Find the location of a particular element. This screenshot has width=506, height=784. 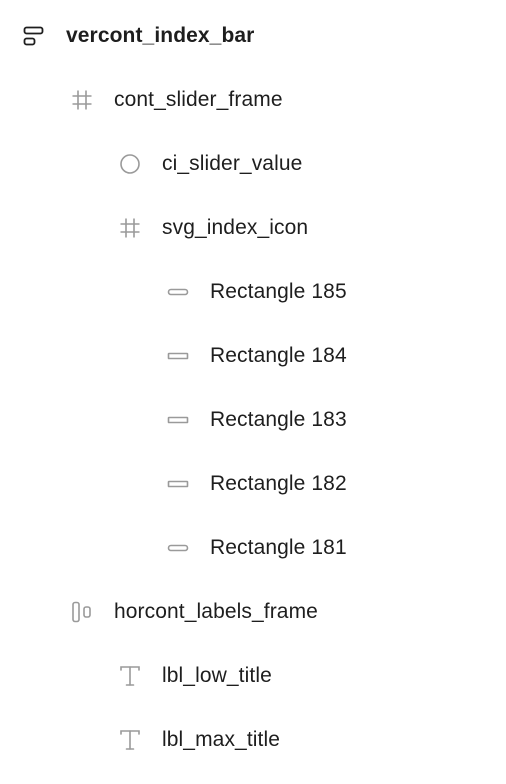

layer-label: horcont_labels_frame is located at coordinates (216, 611).